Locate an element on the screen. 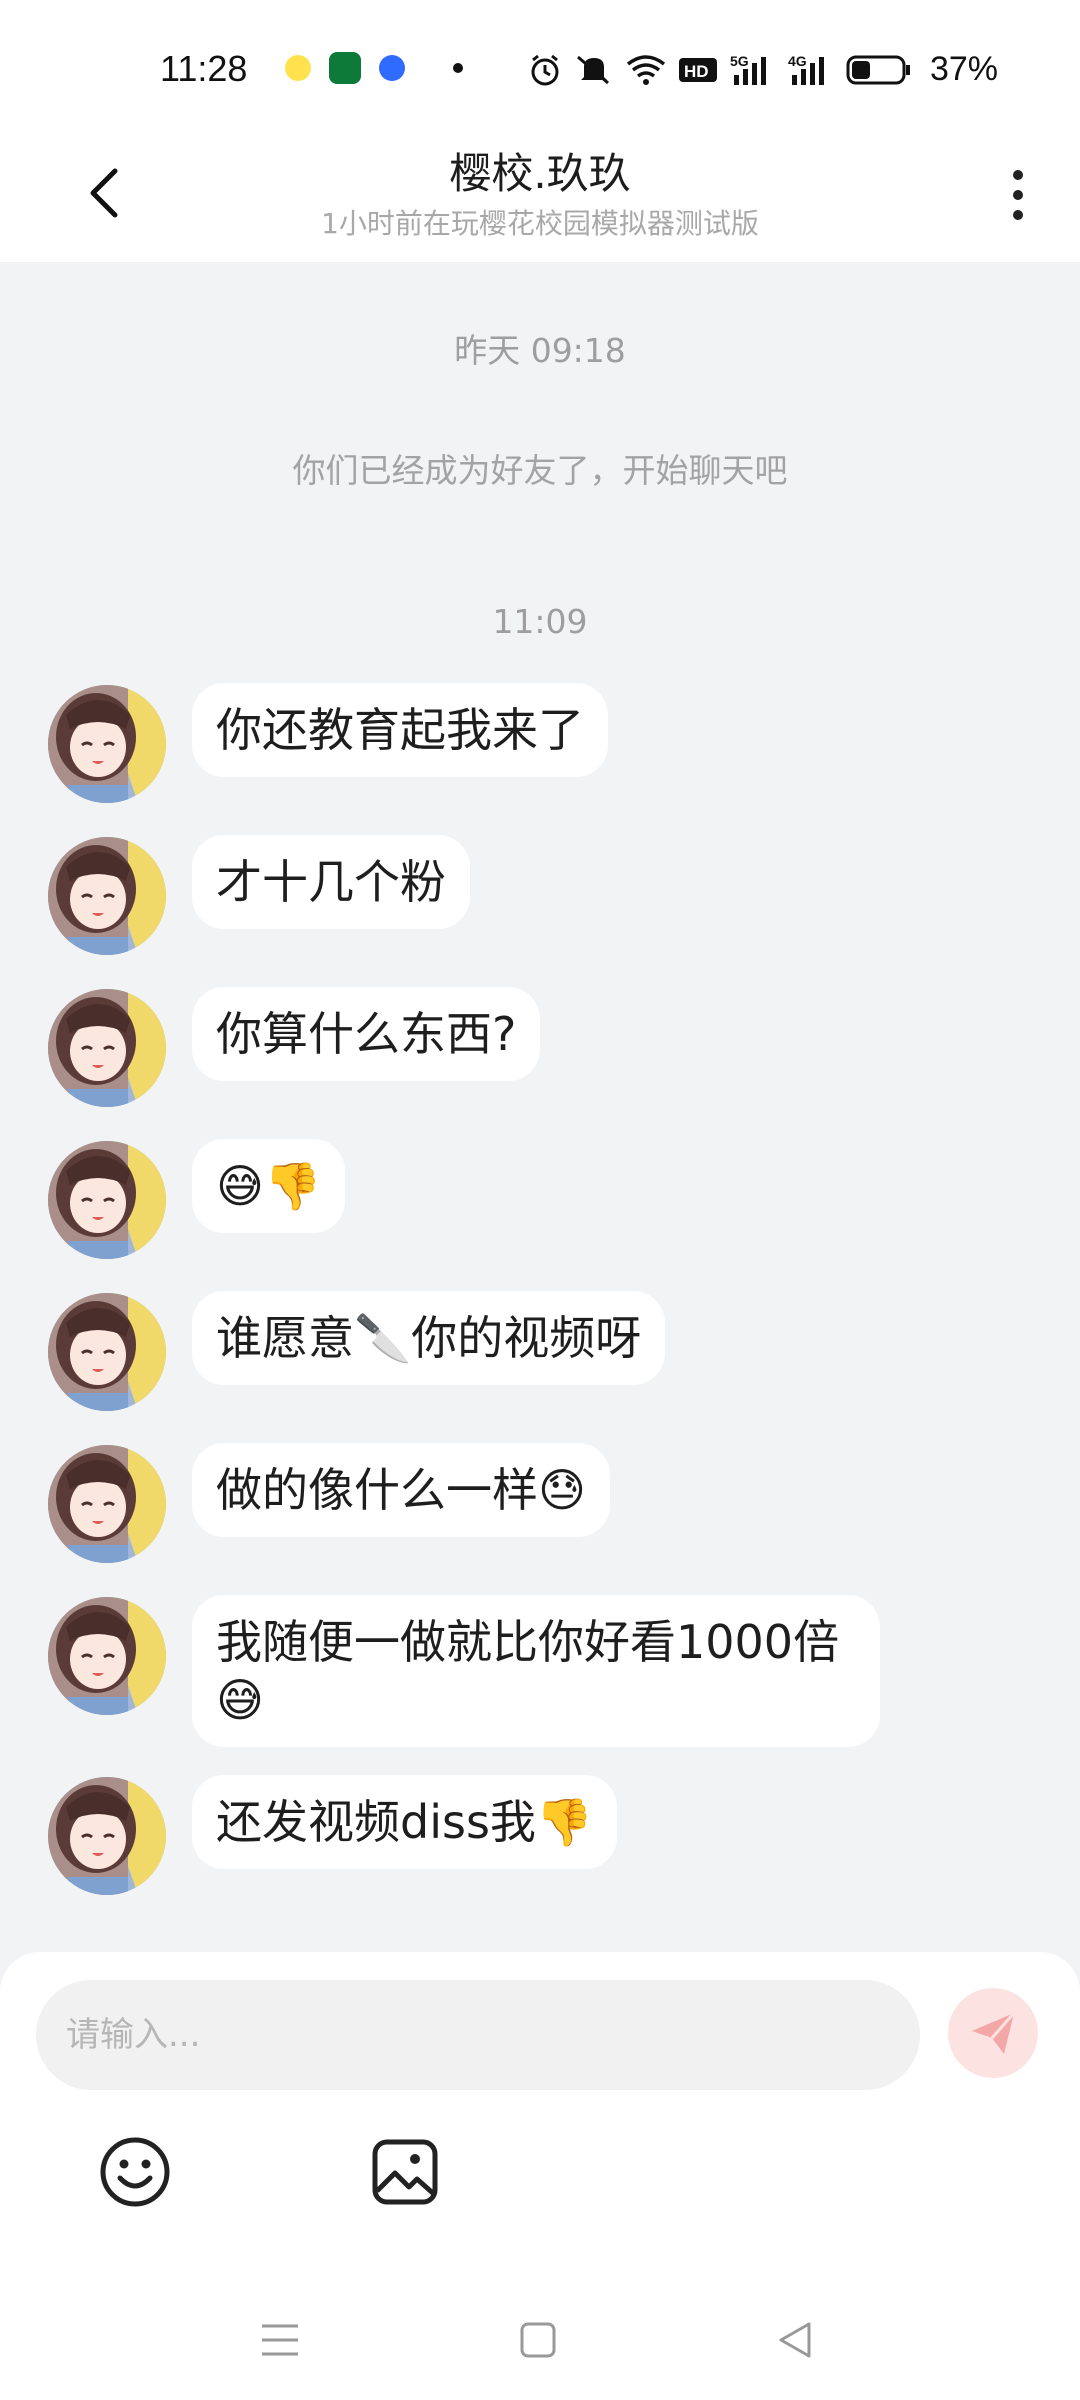 The width and height of the screenshot is (1080, 2400). square-icon is located at coordinates (538, 2340).